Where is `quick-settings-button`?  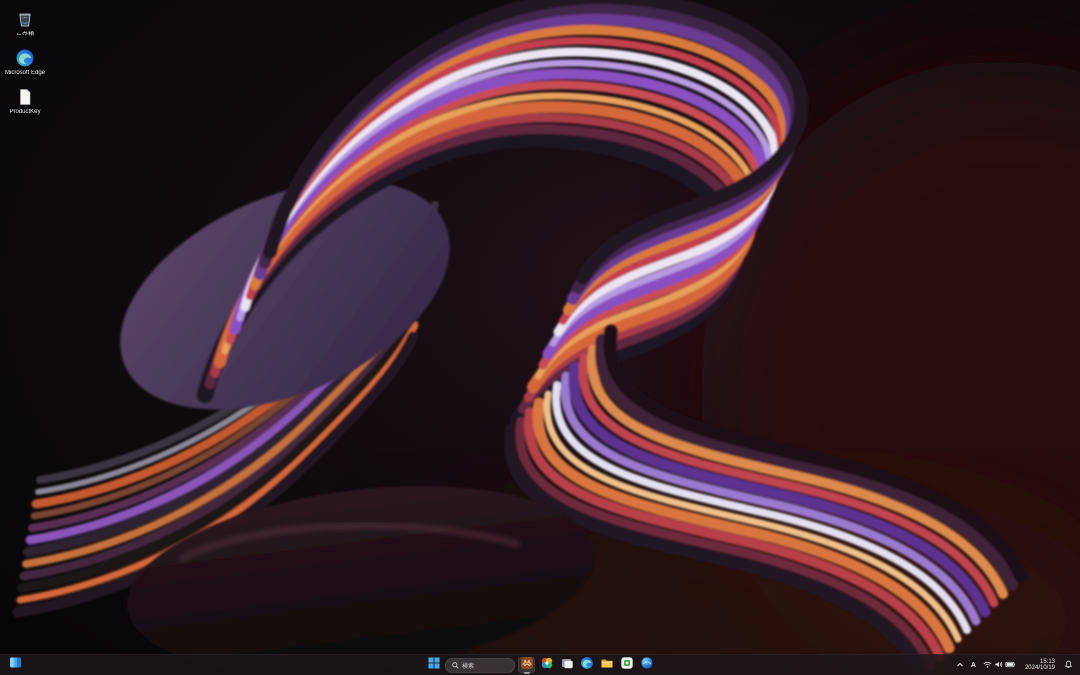 quick-settings-button is located at coordinates (999, 665).